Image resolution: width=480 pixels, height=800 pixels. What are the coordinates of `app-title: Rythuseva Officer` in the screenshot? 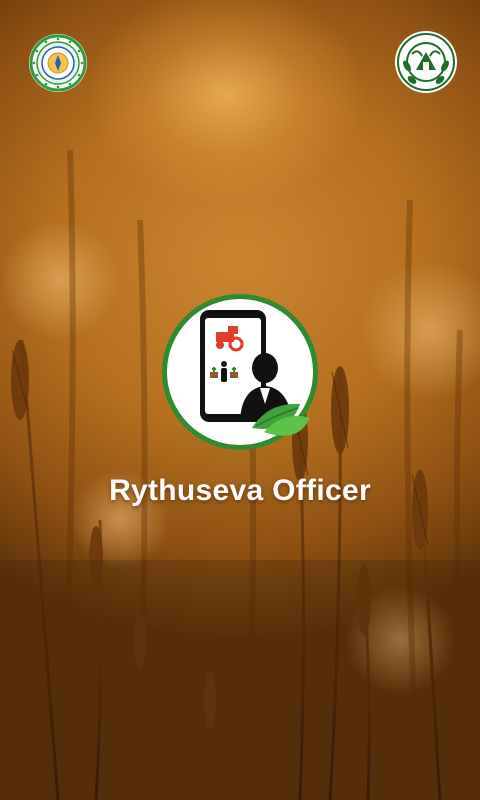 It's located at (240, 490).